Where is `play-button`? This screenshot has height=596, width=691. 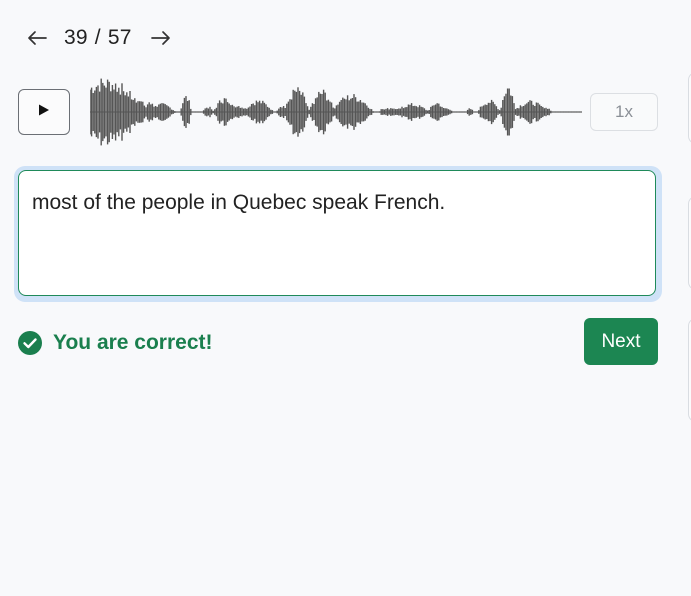 play-button is located at coordinates (44, 112).